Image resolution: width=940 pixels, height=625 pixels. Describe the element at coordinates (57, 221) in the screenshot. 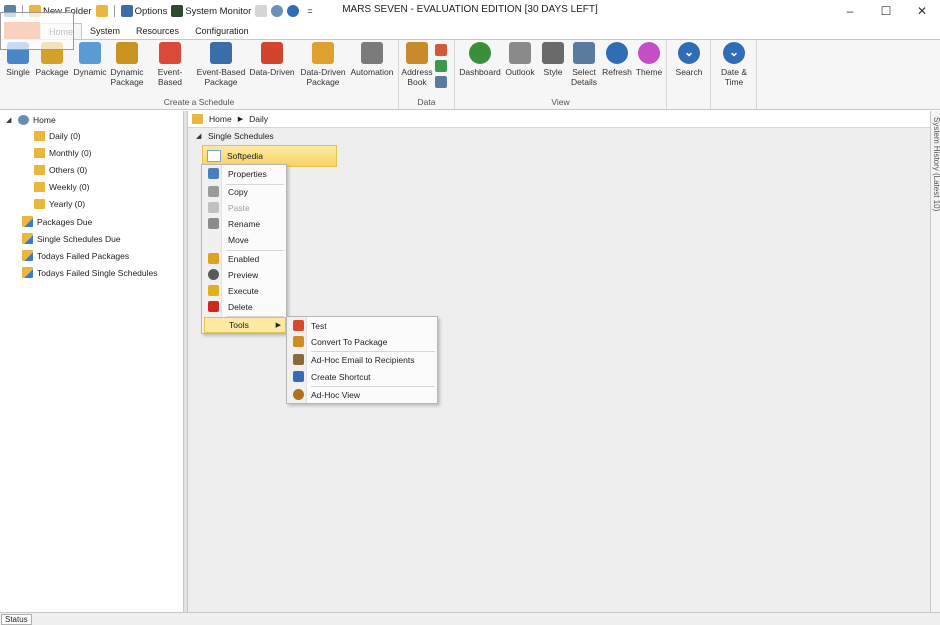

I see `tree-smart-packages-due: Packages Due` at that location.